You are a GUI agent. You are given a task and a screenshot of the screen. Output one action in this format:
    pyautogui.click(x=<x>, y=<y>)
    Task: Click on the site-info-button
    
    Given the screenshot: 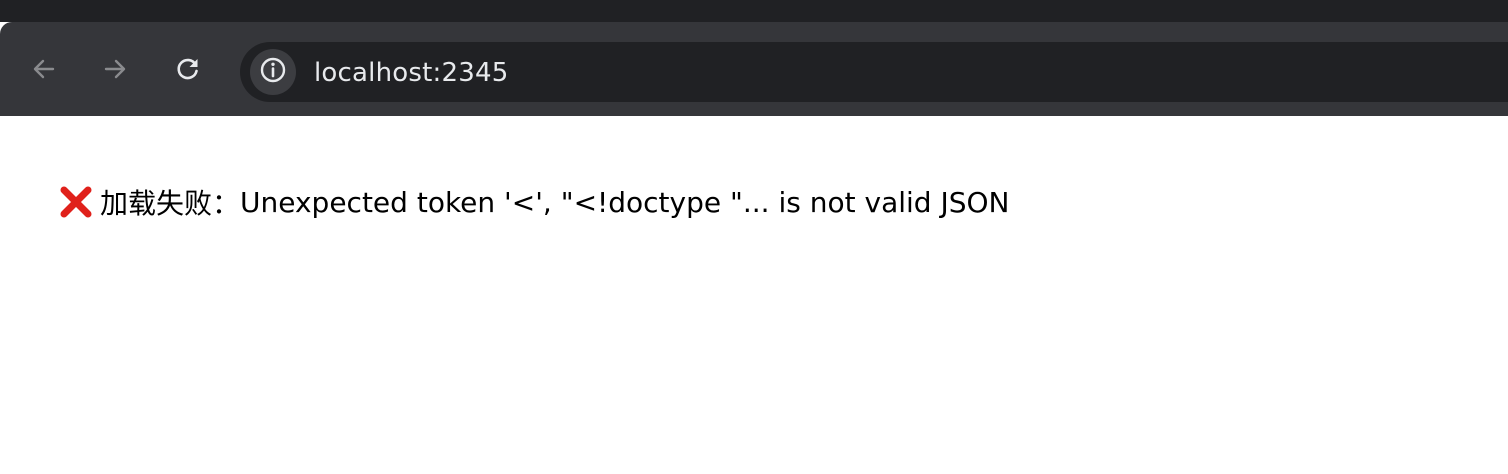 What is the action you would take?
    pyautogui.click(x=273, y=72)
    